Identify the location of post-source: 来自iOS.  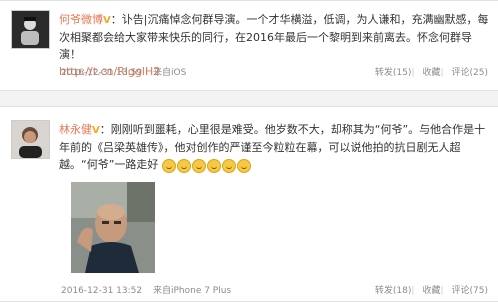
(169, 73).